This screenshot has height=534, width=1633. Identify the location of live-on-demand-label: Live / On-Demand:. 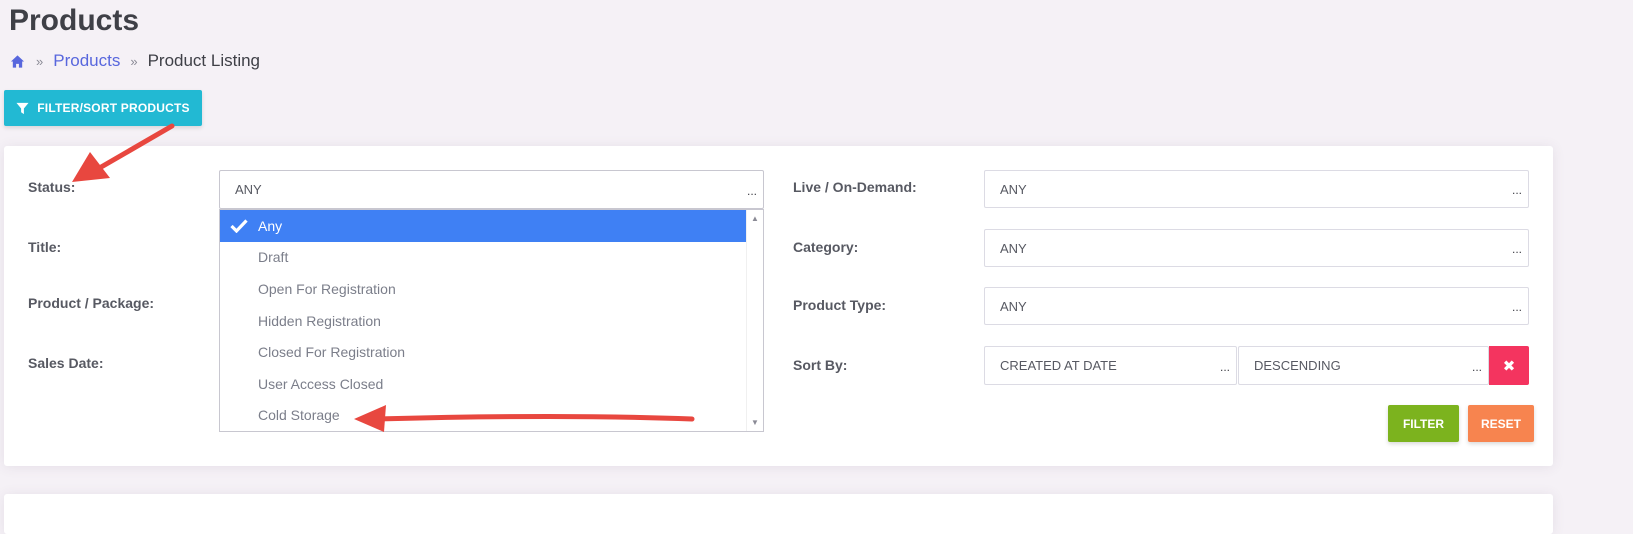
(855, 187).